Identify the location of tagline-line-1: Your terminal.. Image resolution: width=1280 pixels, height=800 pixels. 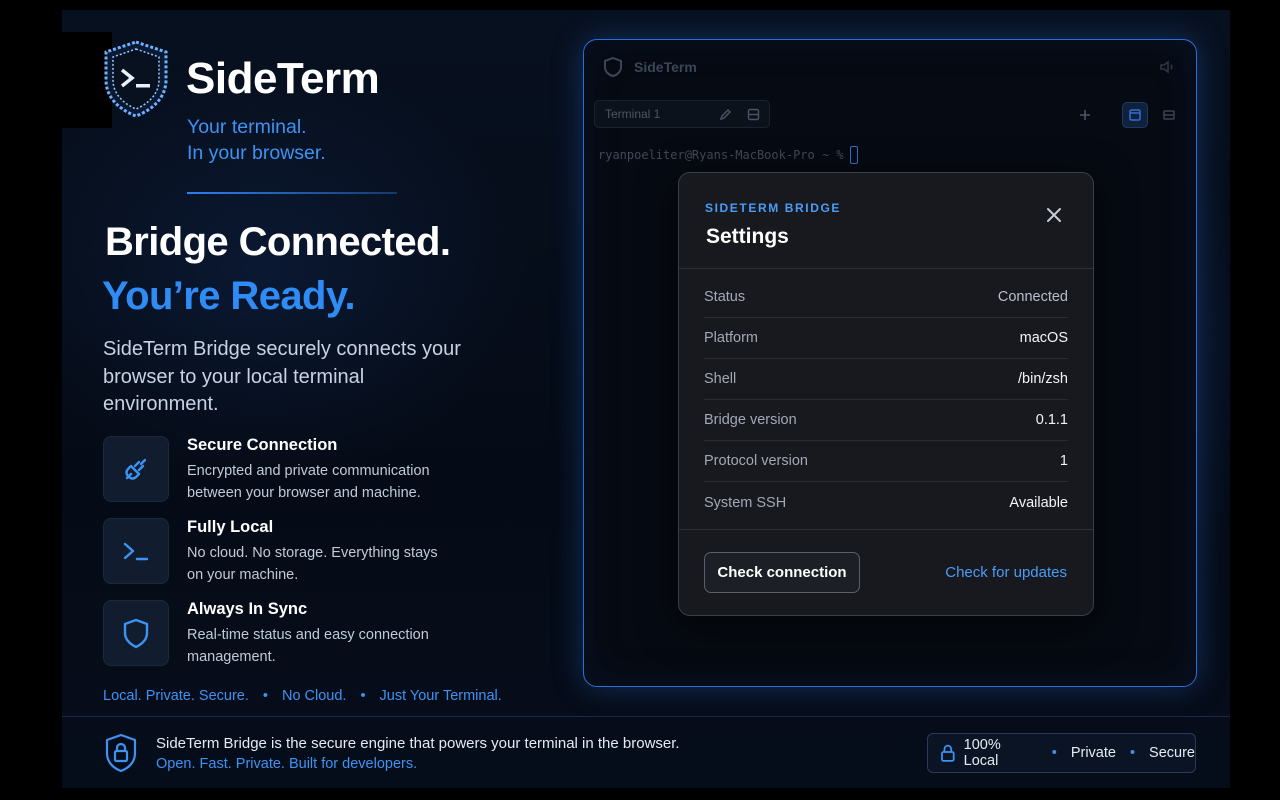
(247, 127).